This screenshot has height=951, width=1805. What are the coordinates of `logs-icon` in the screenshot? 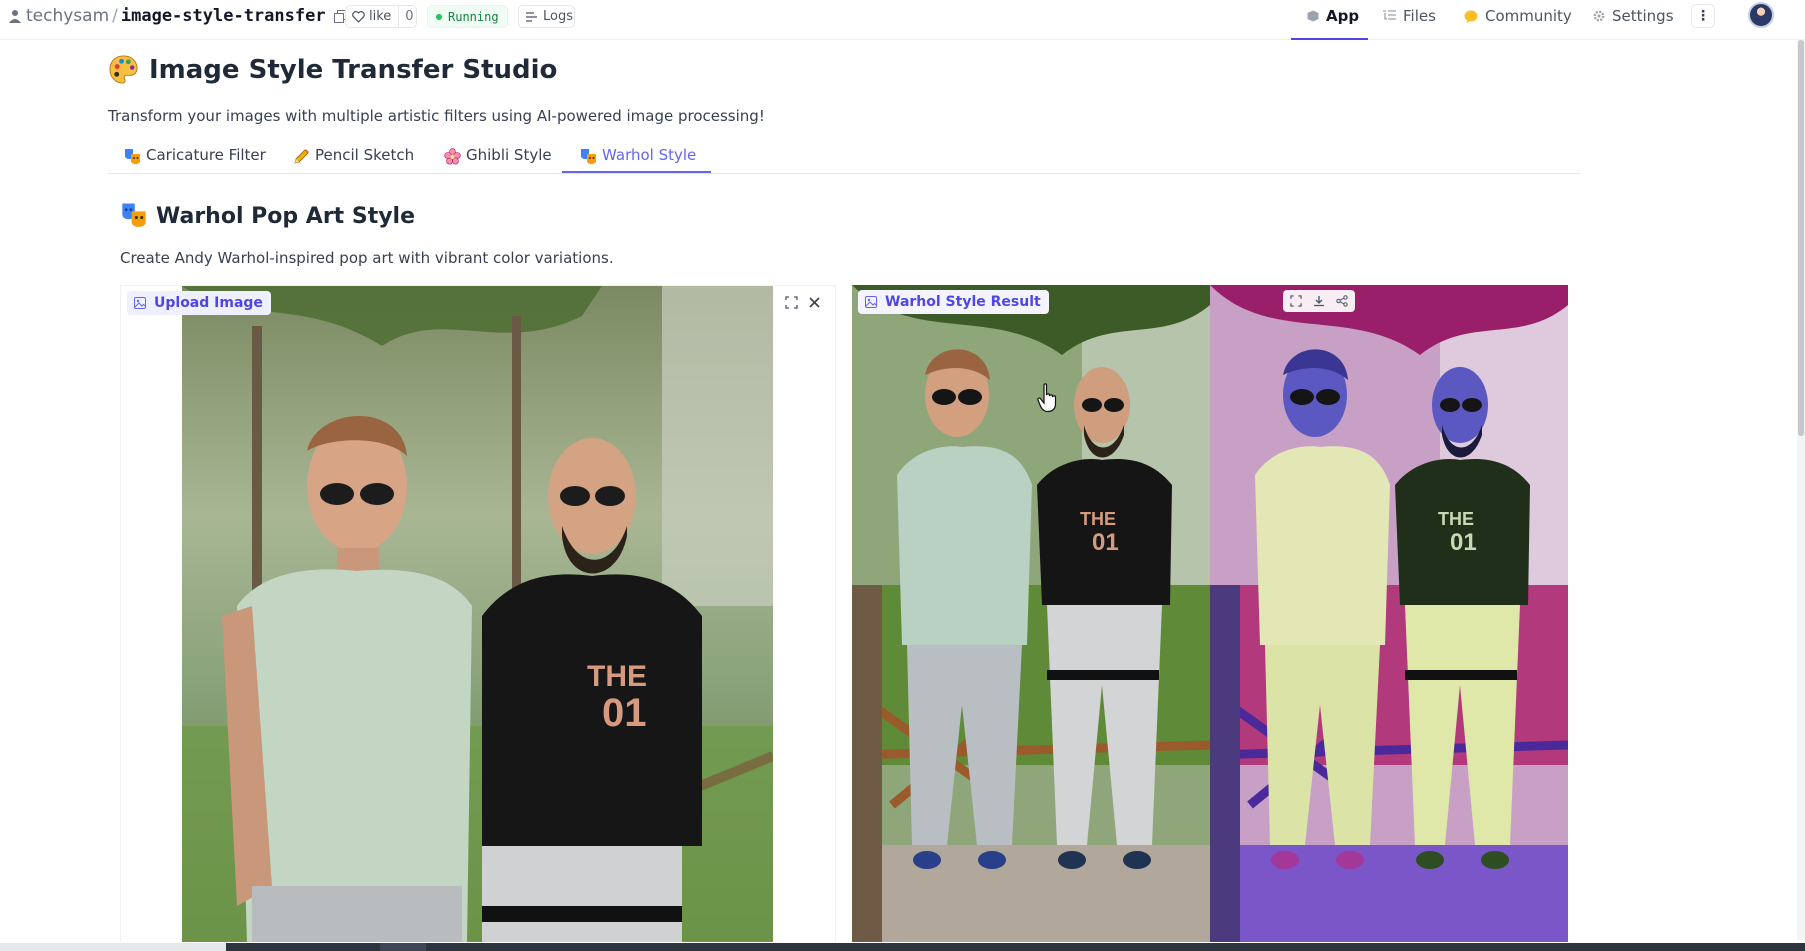 It's located at (531, 16).